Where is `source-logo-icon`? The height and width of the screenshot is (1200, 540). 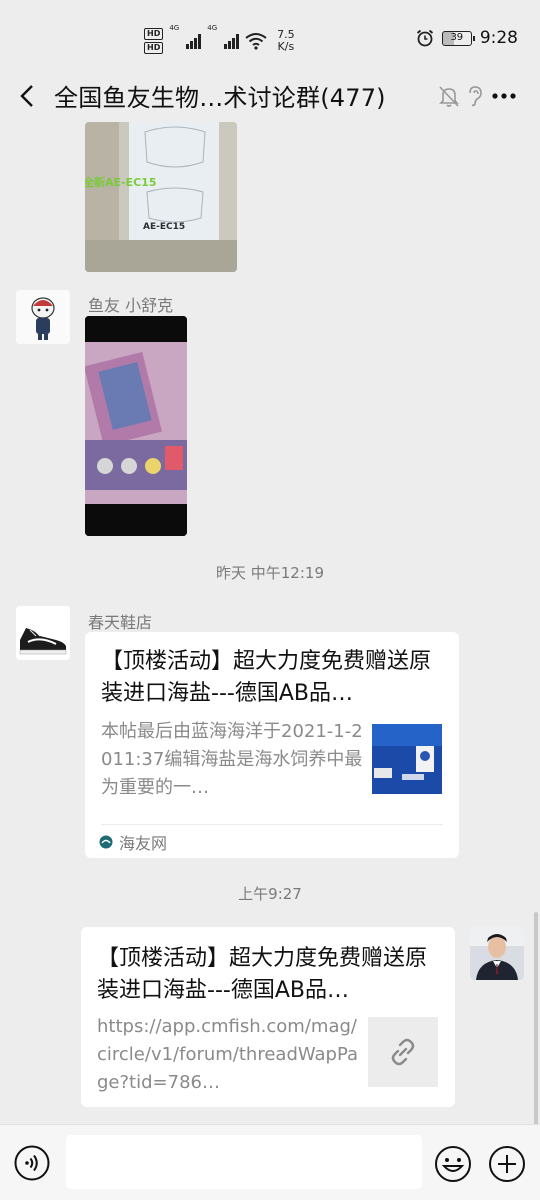
source-logo-icon is located at coordinates (106, 842).